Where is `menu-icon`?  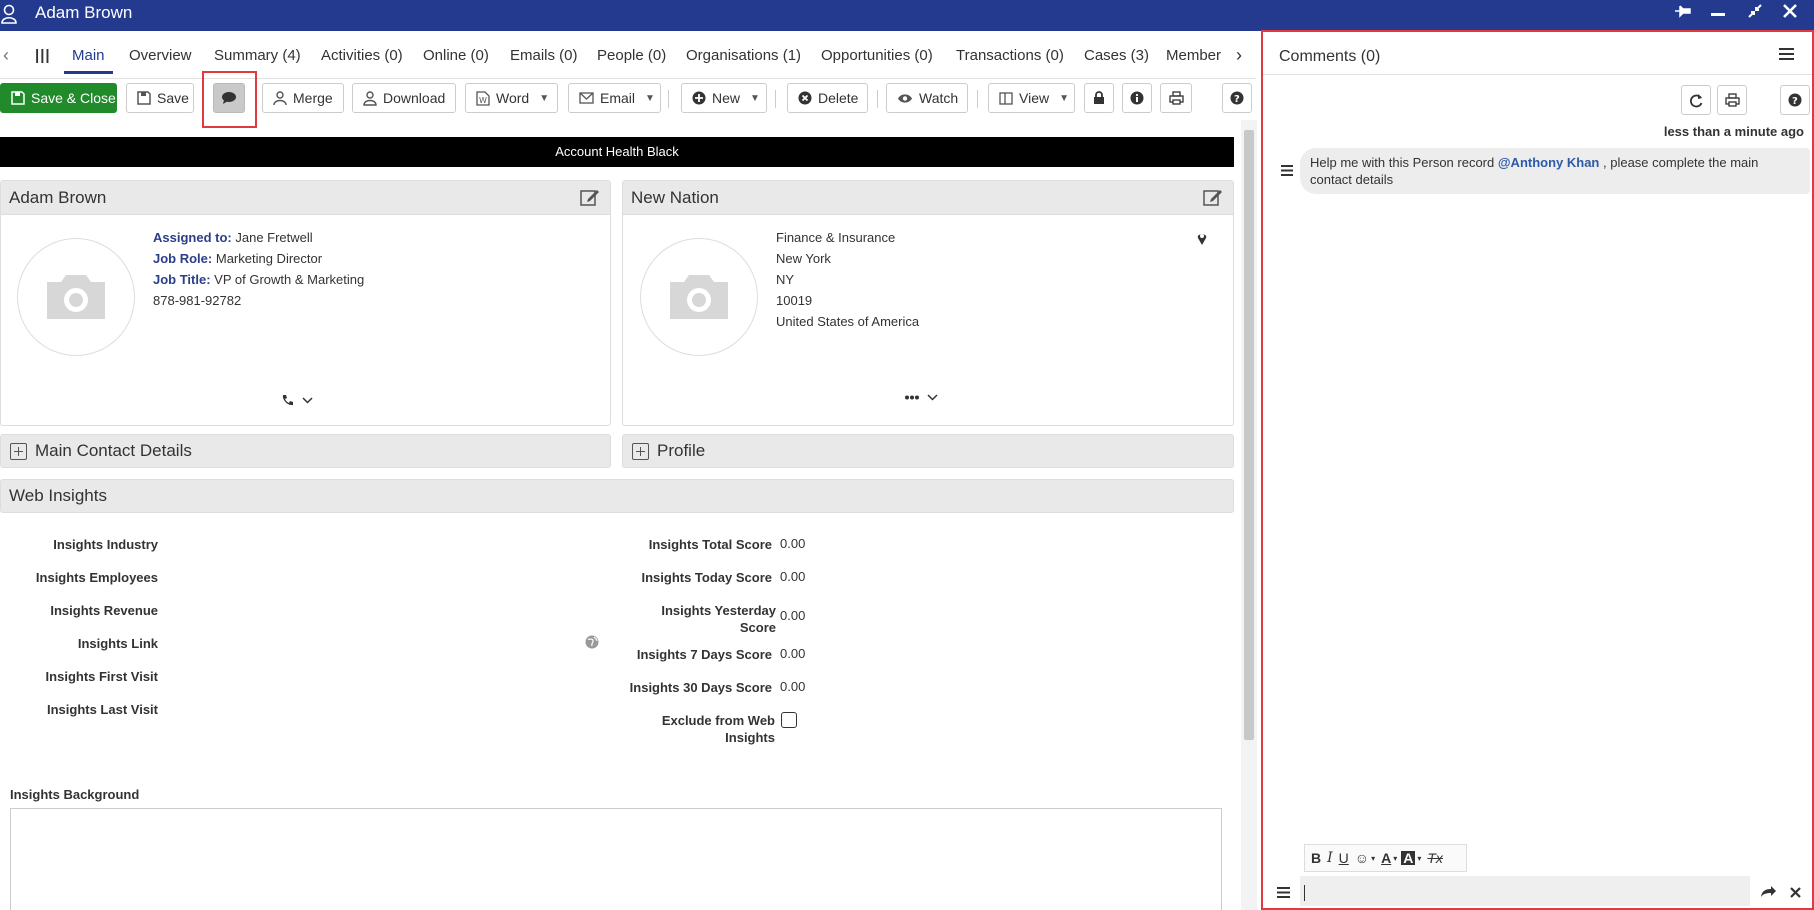
menu-icon is located at coordinates (1786, 54).